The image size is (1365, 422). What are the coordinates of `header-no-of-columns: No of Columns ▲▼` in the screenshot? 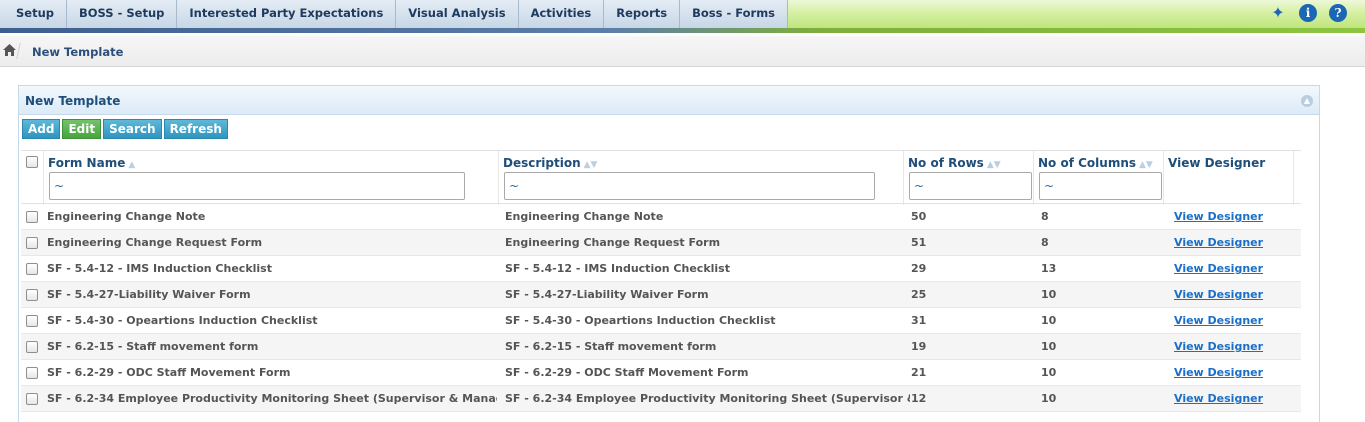 It's located at (1099, 178).